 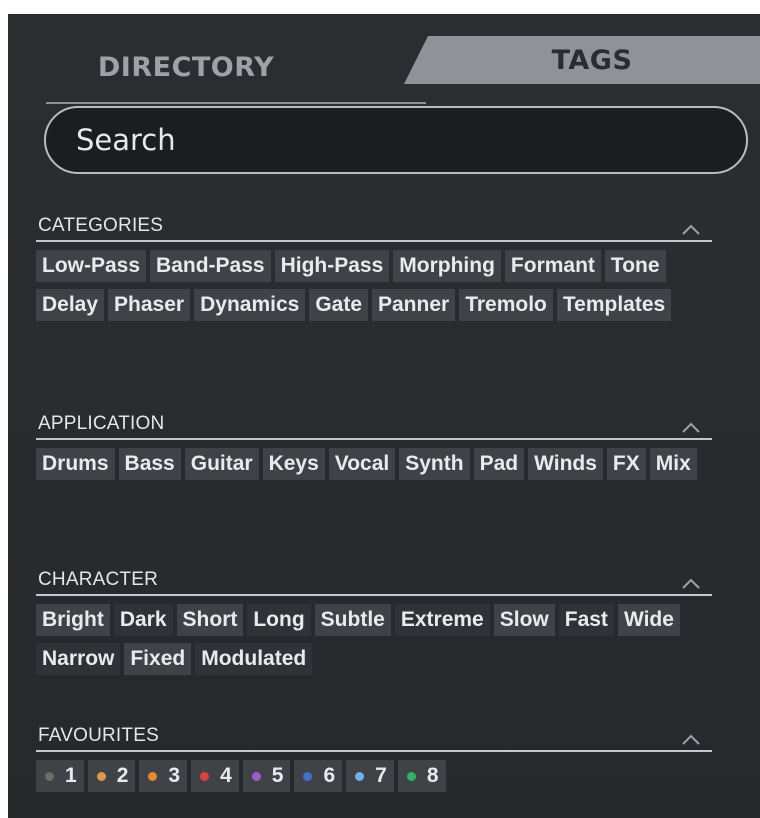 What do you see at coordinates (221, 464) in the screenshot?
I see `tag-guitar: Guitar` at bounding box center [221, 464].